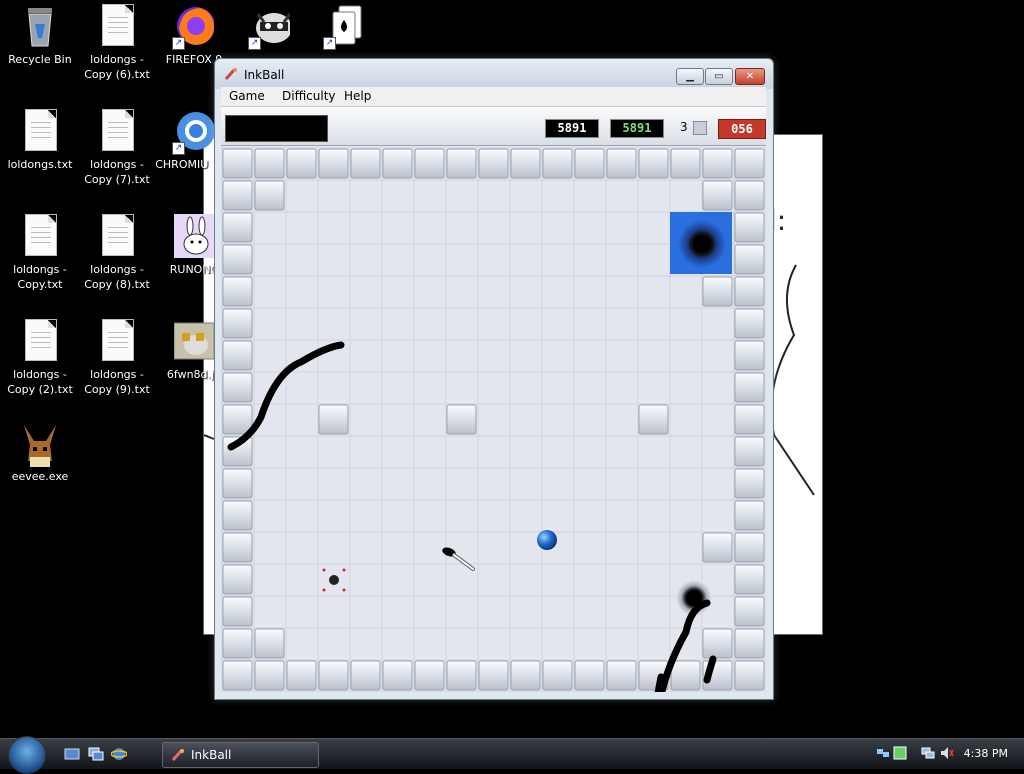 The height and width of the screenshot is (774, 1024). What do you see at coordinates (177, 755) in the screenshot?
I see `inkball-app-icon` at bounding box center [177, 755].